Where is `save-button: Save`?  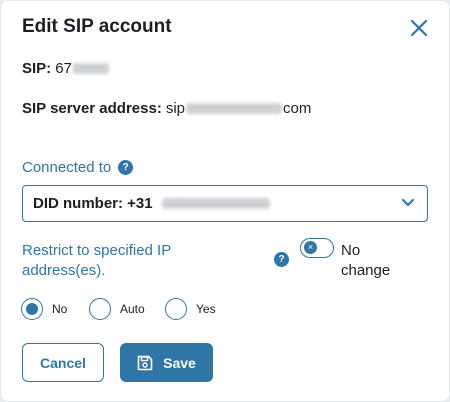
save-button: Save is located at coordinates (166, 362).